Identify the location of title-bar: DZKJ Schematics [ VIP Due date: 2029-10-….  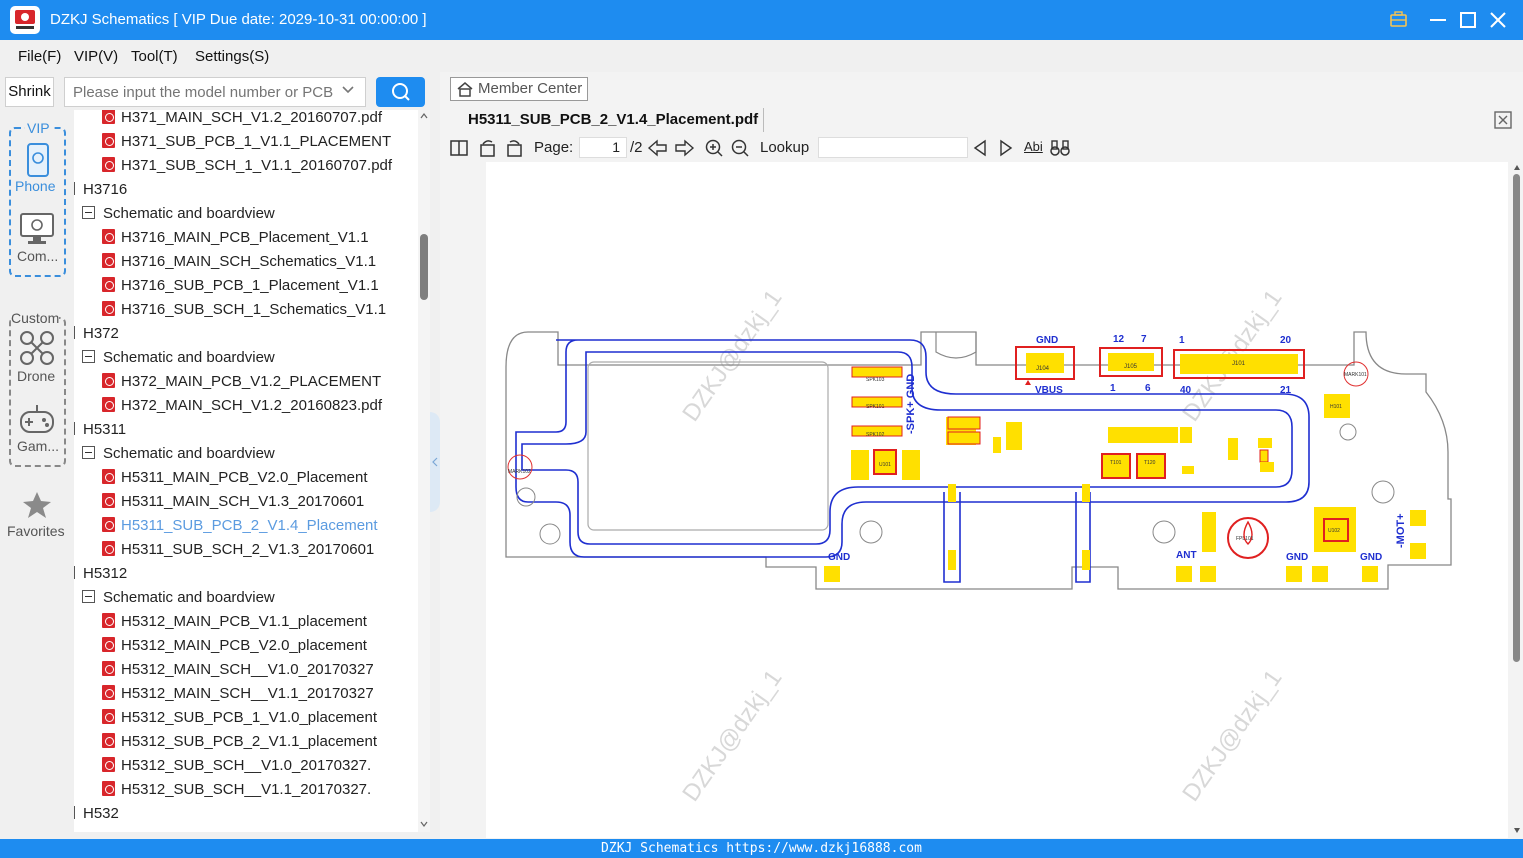
(761, 20).